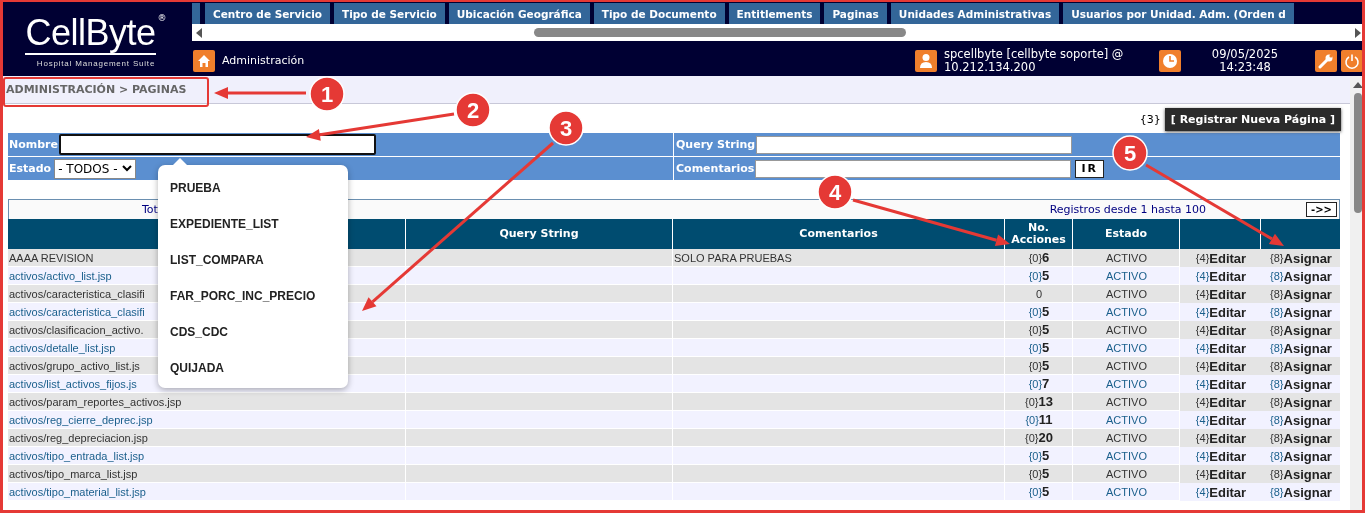 This screenshot has width=1365, height=513. What do you see at coordinates (95, 168) in the screenshot?
I see `status-dropdown: - TODOS -` at bounding box center [95, 168].